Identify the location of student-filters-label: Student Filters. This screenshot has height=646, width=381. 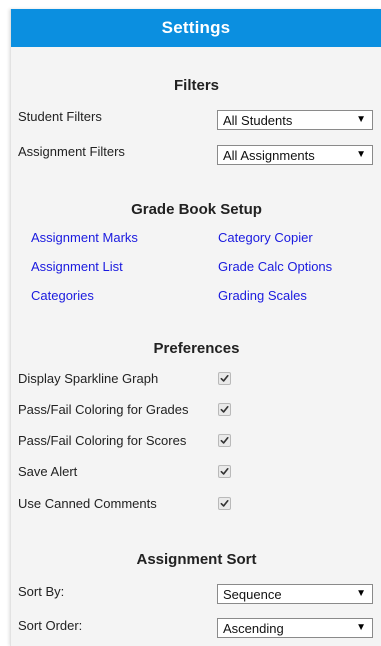
(60, 116).